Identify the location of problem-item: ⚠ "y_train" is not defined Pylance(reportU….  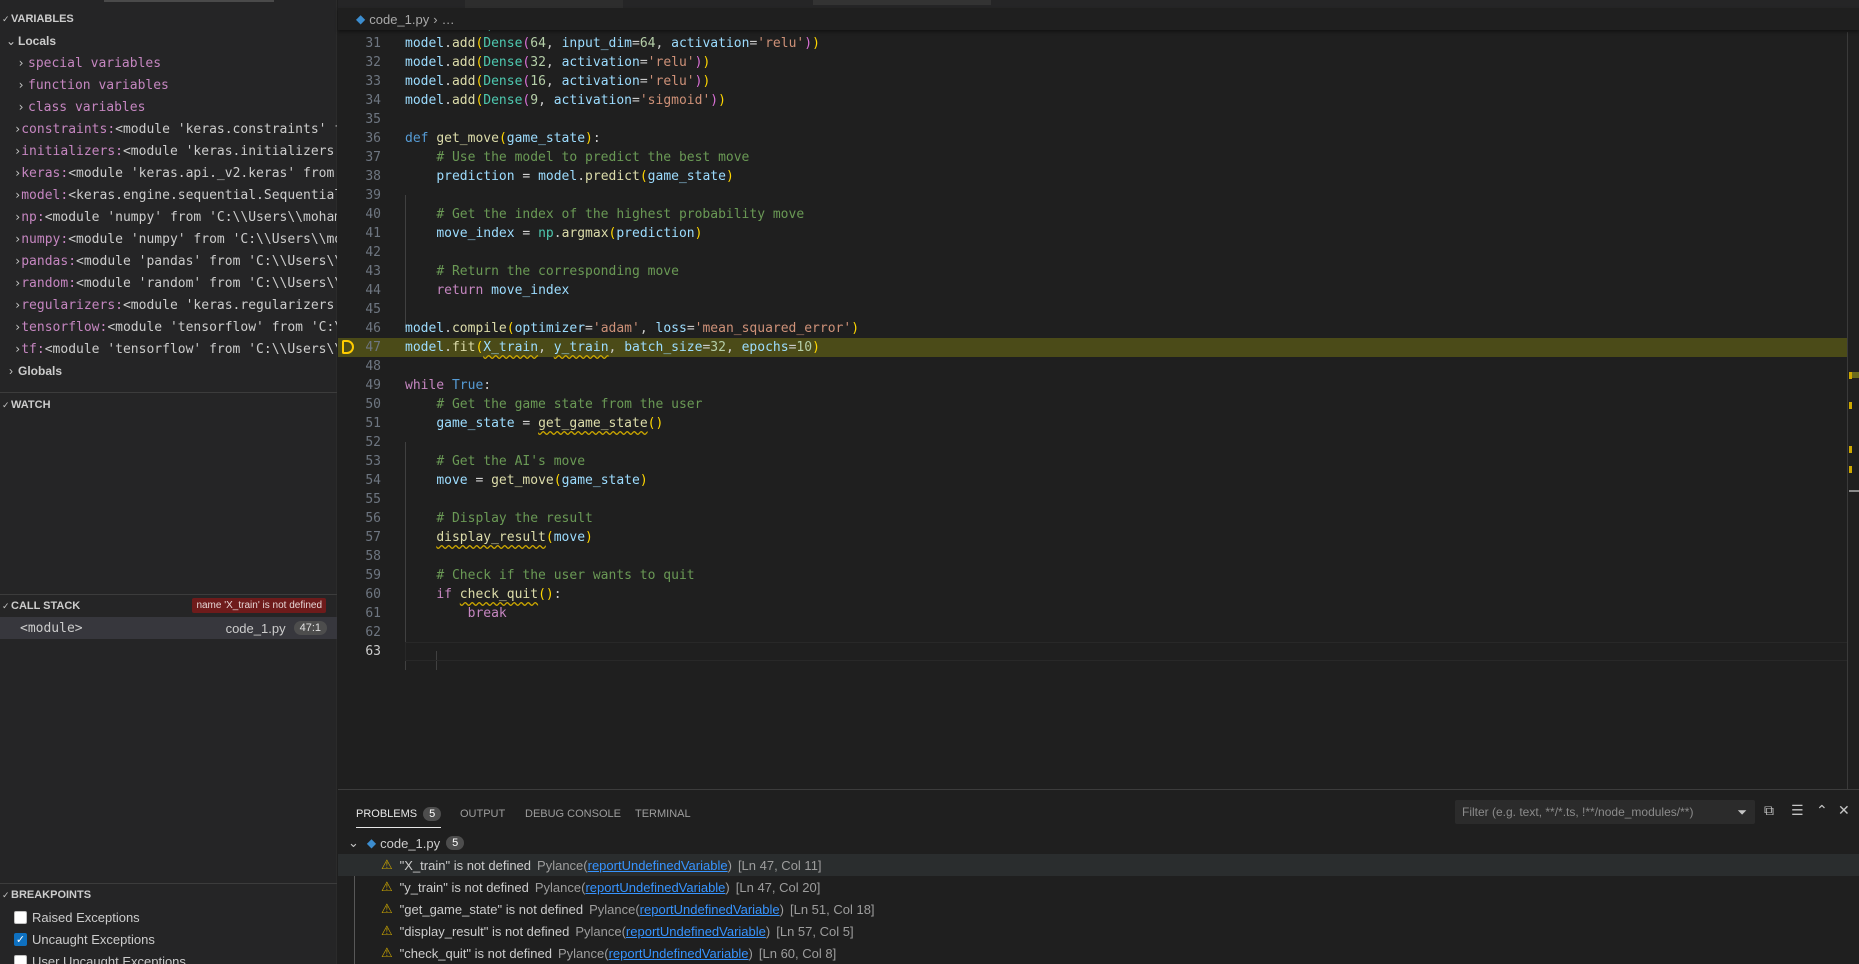
(1098, 887).